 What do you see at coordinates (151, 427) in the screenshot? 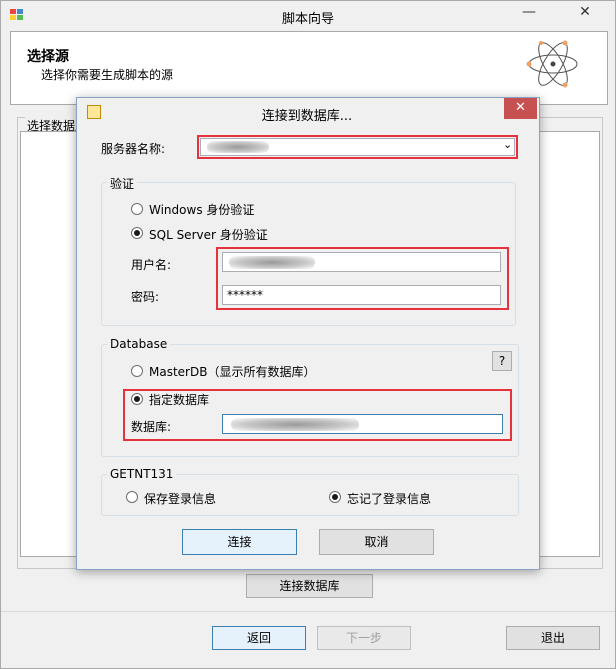
I see `database-label: 数据库:` at bounding box center [151, 427].